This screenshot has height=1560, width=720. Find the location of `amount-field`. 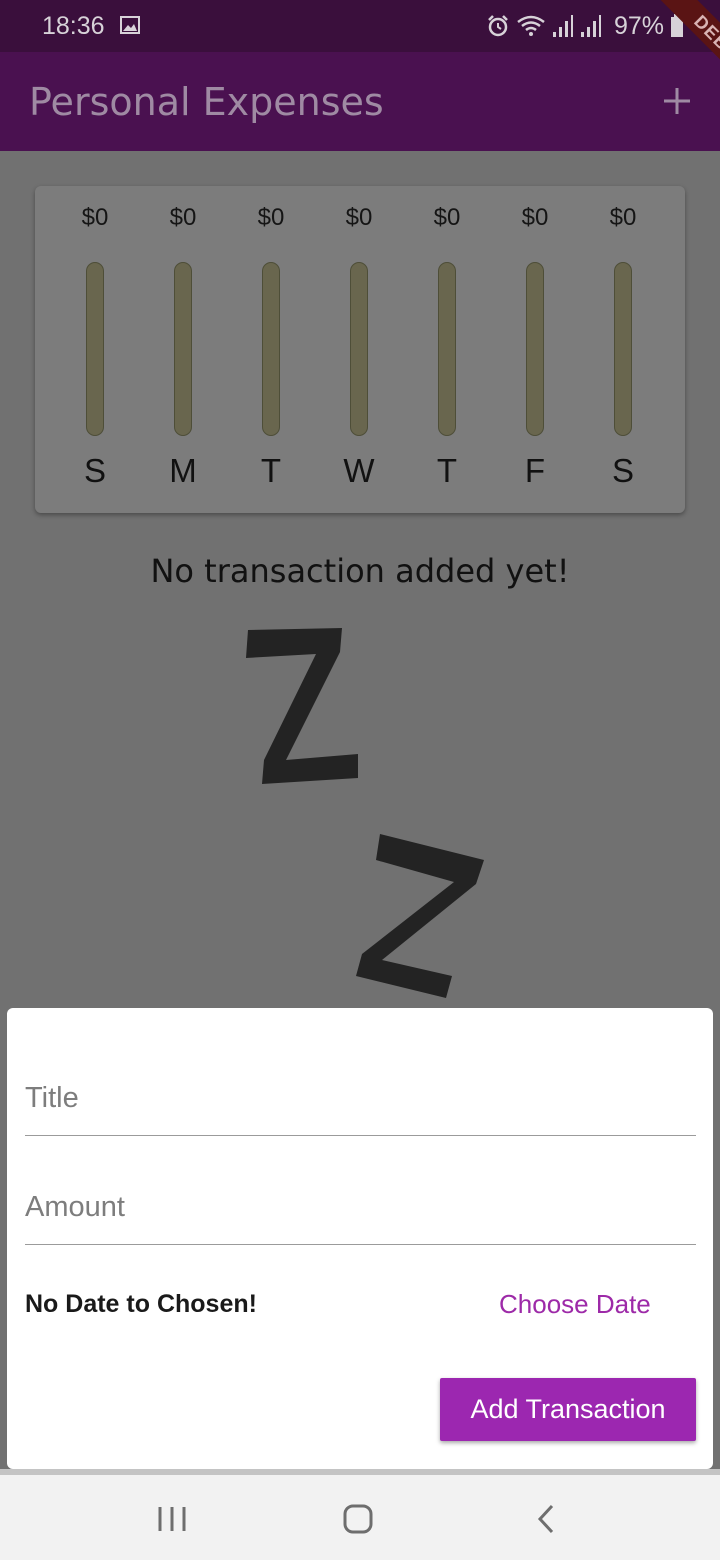

amount-field is located at coordinates (360, 1204).